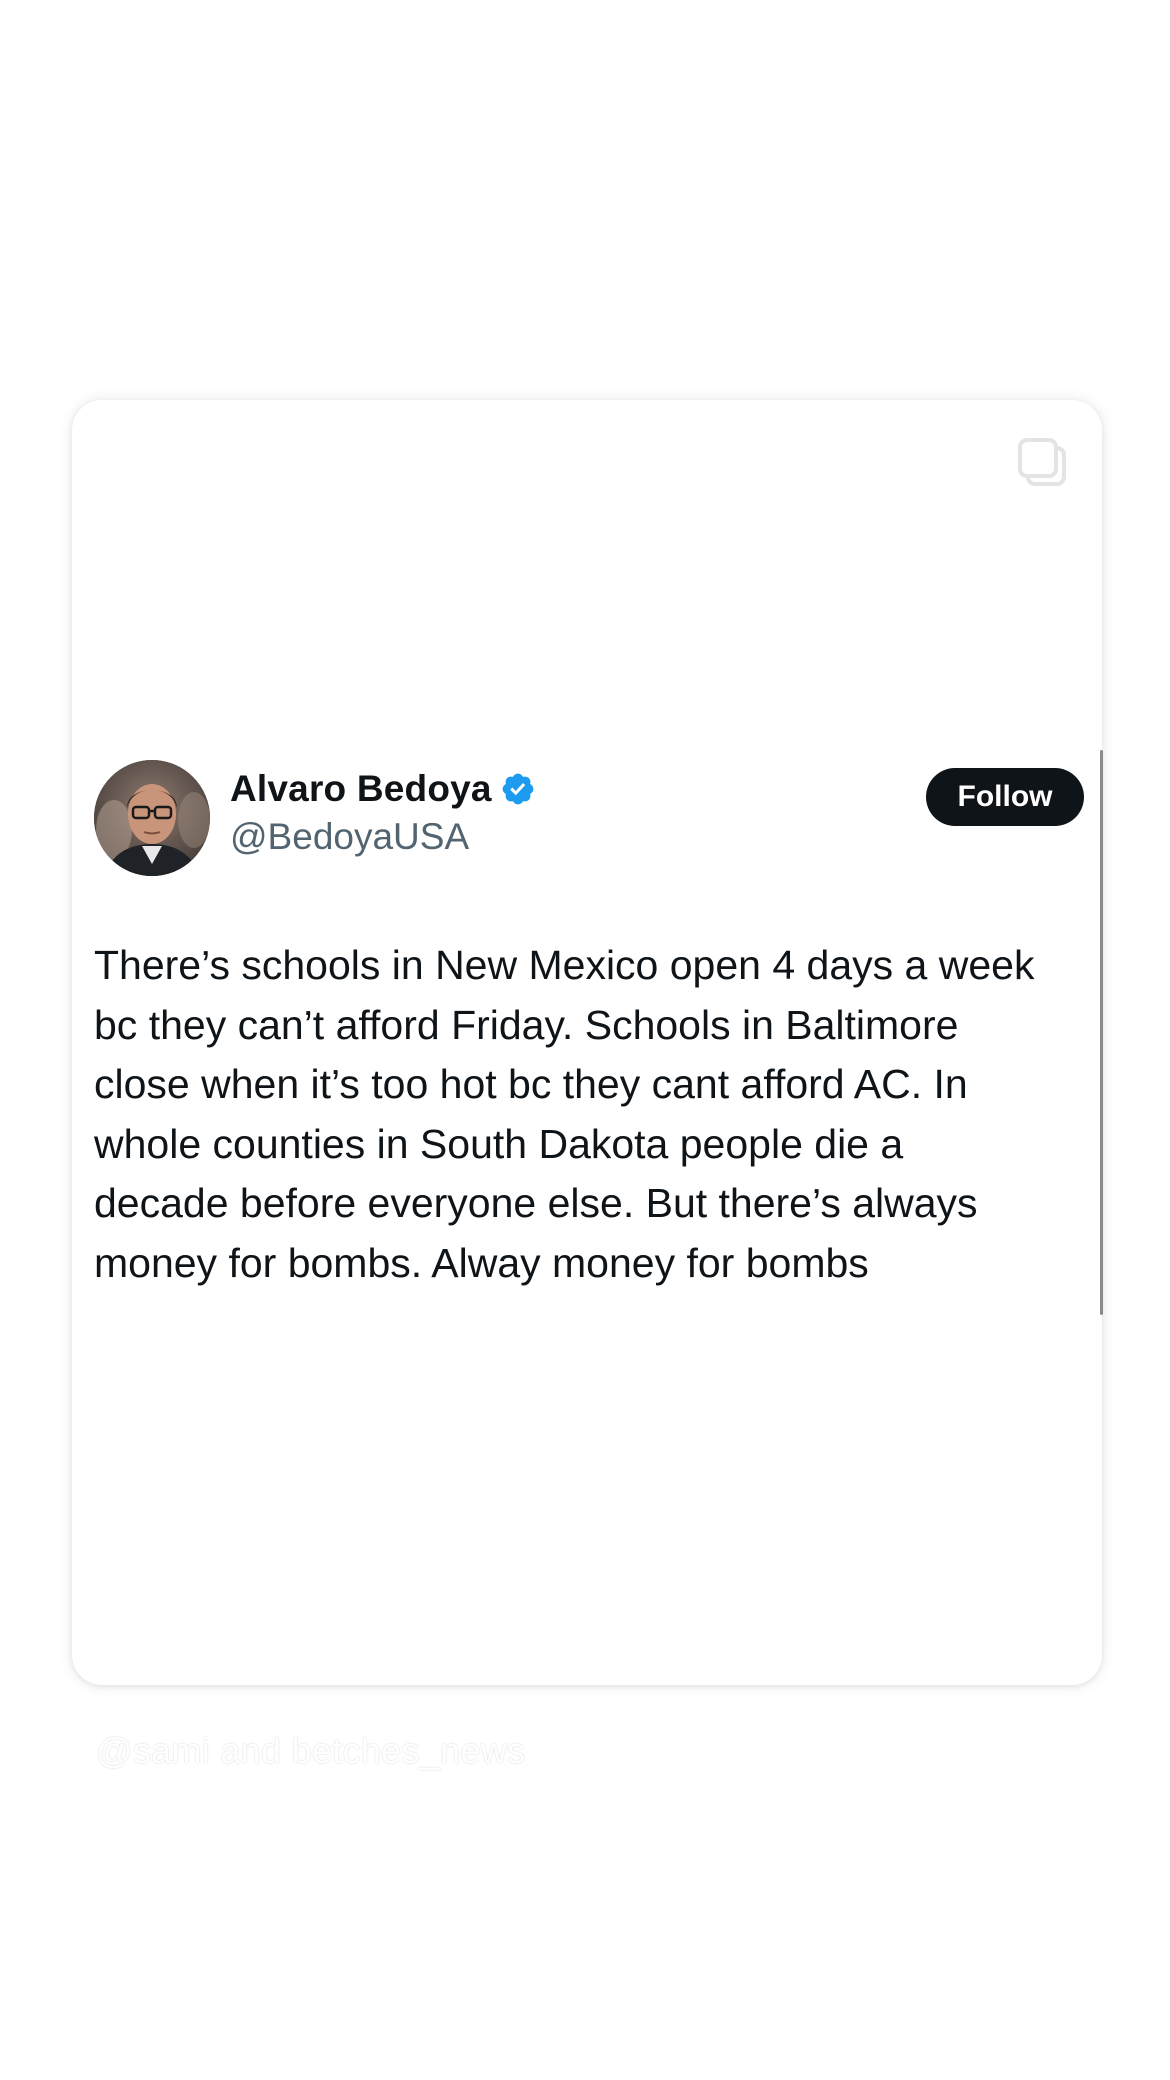 This screenshot has width=1170, height=2080. What do you see at coordinates (589, 817) in the screenshot?
I see `tweet-header: Alvaro Bedoya @BedoyaUSA Follow` at bounding box center [589, 817].